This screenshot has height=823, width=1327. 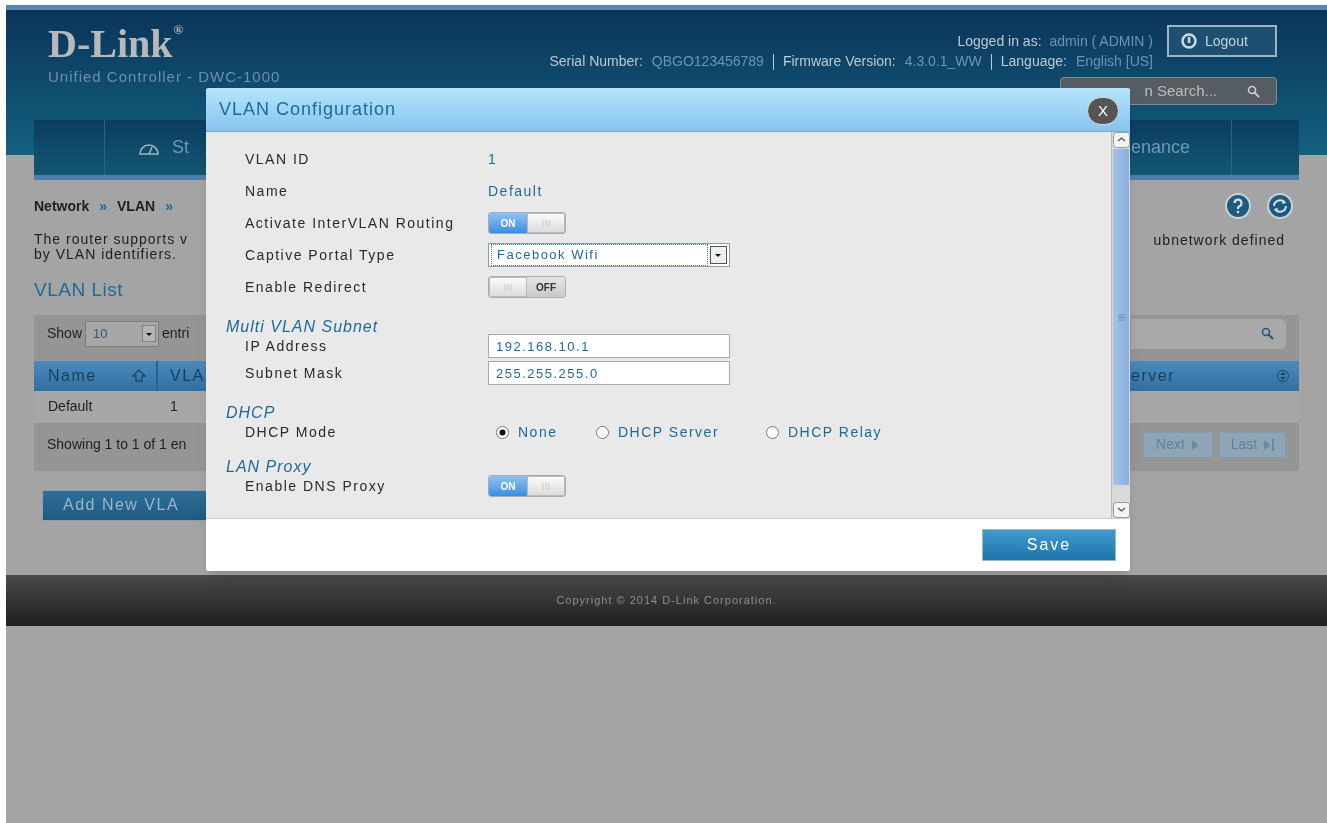 What do you see at coordinates (306, 287) in the screenshot?
I see `field-label: Enable Redirect` at bounding box center [306, 287].